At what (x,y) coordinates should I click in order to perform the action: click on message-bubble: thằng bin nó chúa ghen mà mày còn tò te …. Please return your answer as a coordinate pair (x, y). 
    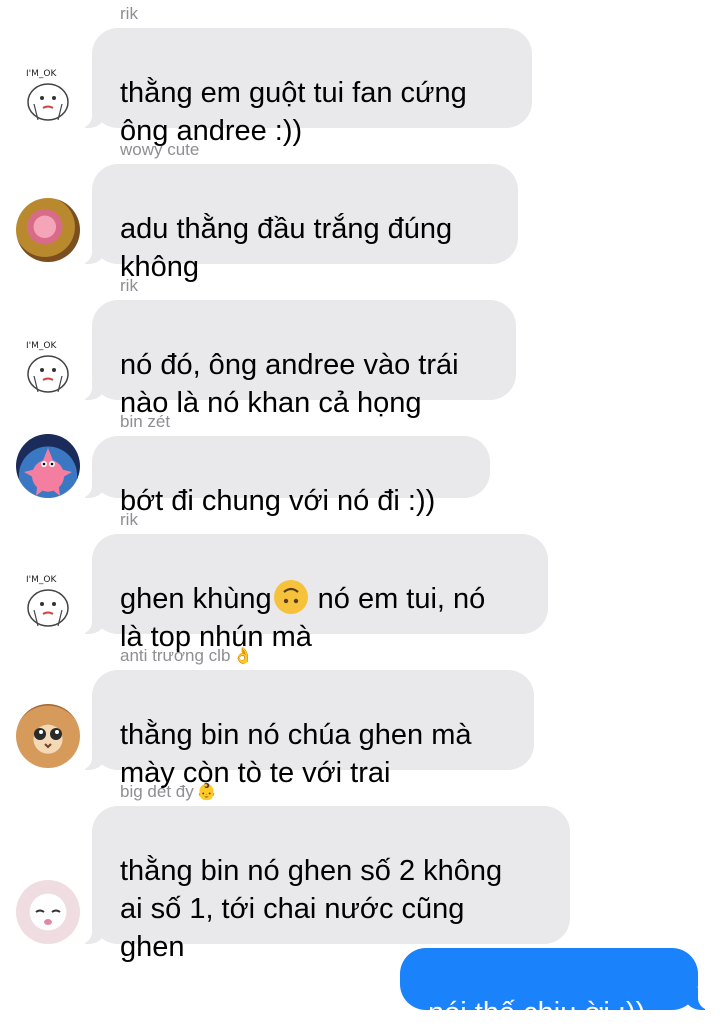
    Looking at the image, I should click on (306, 729).